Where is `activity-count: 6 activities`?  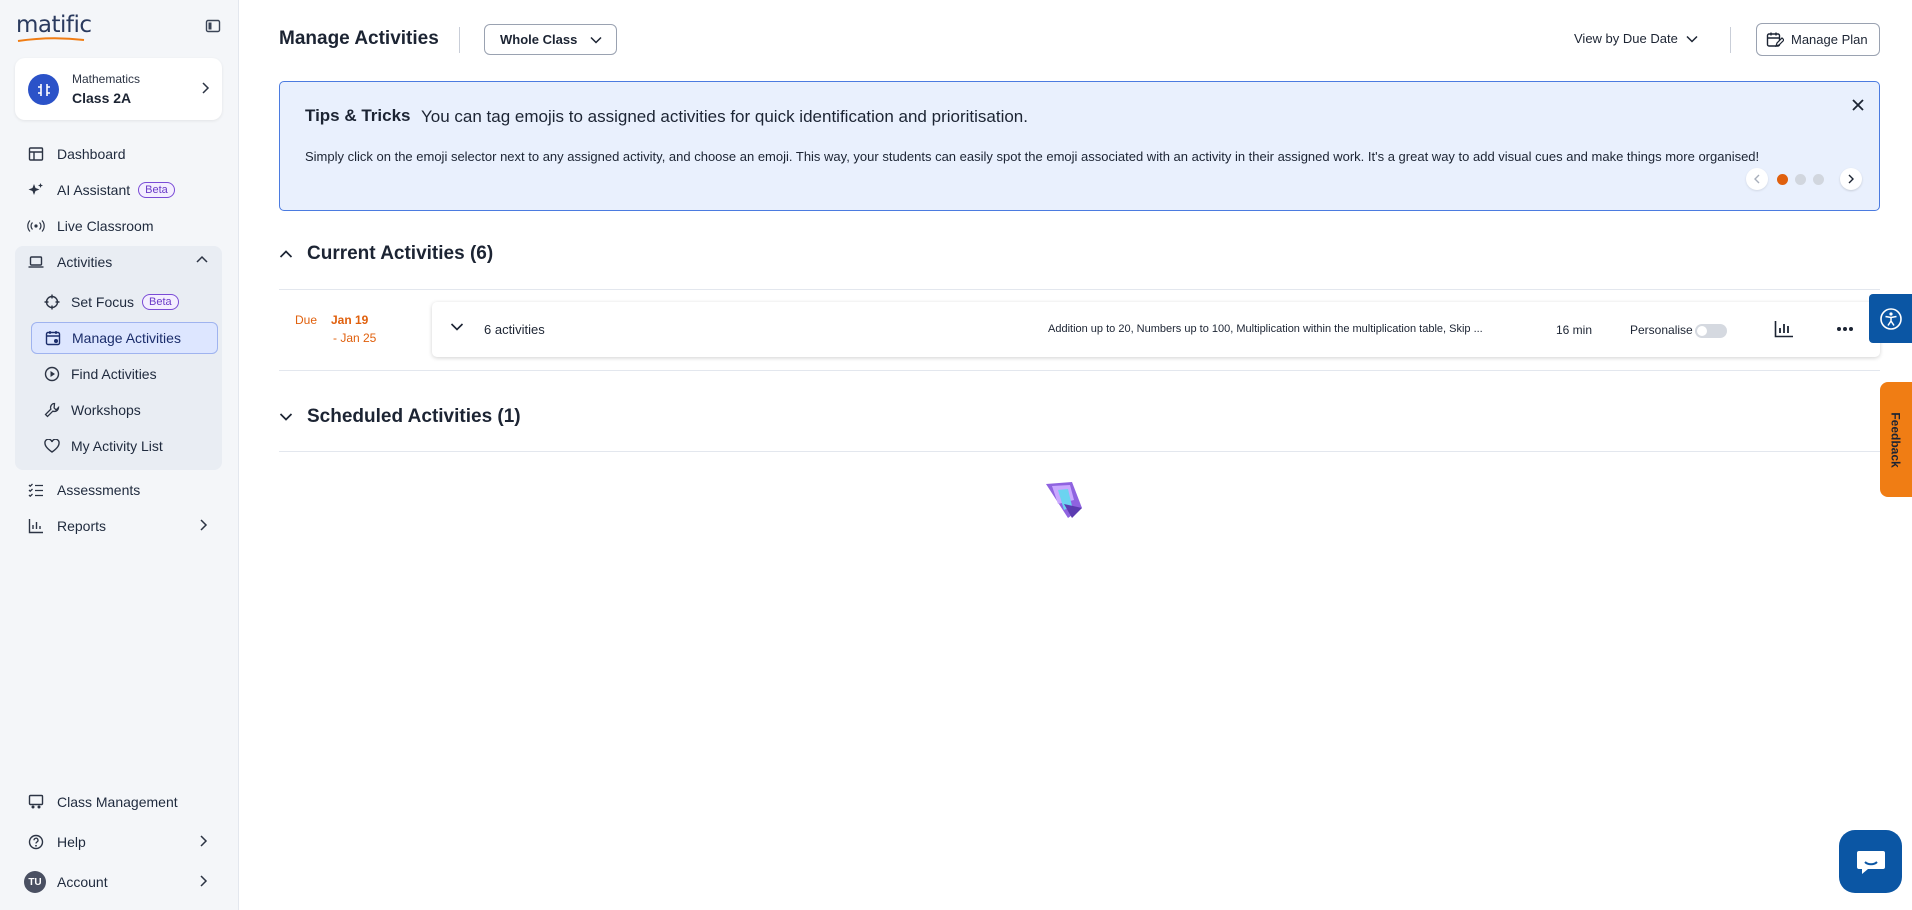 activity-count: 6 activities is located at coordinates (514, 329).